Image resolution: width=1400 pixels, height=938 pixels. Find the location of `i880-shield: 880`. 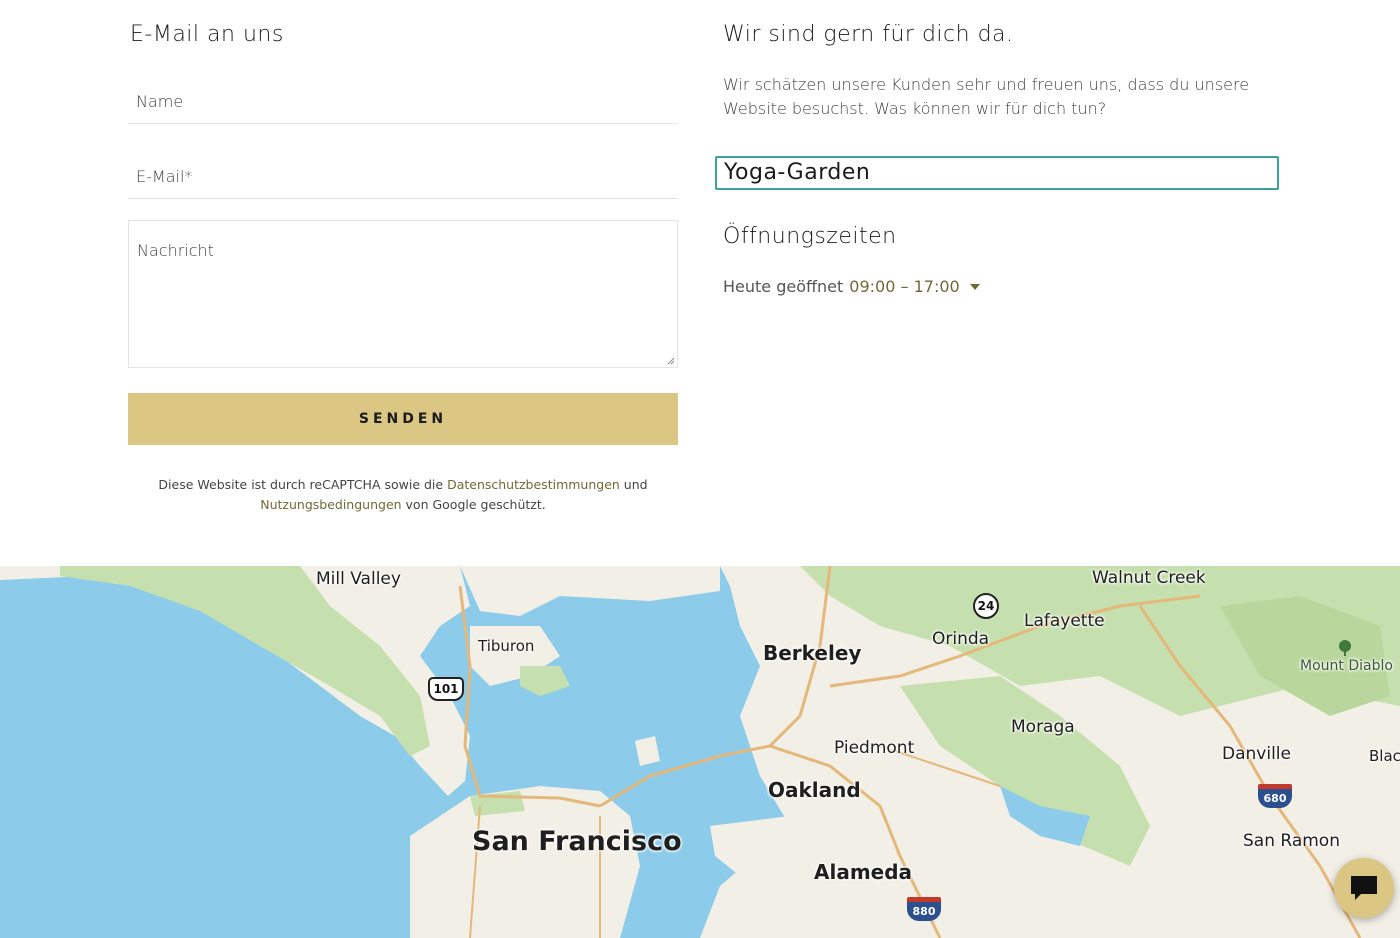

i880-shield: 880 is located at coordinates (924, 909).